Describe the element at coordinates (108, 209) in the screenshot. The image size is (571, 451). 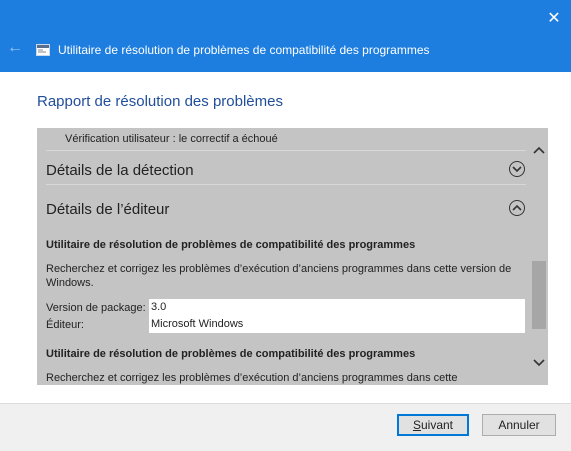
I see `section-publisher-label: Détails de l’éditeur` at that location.